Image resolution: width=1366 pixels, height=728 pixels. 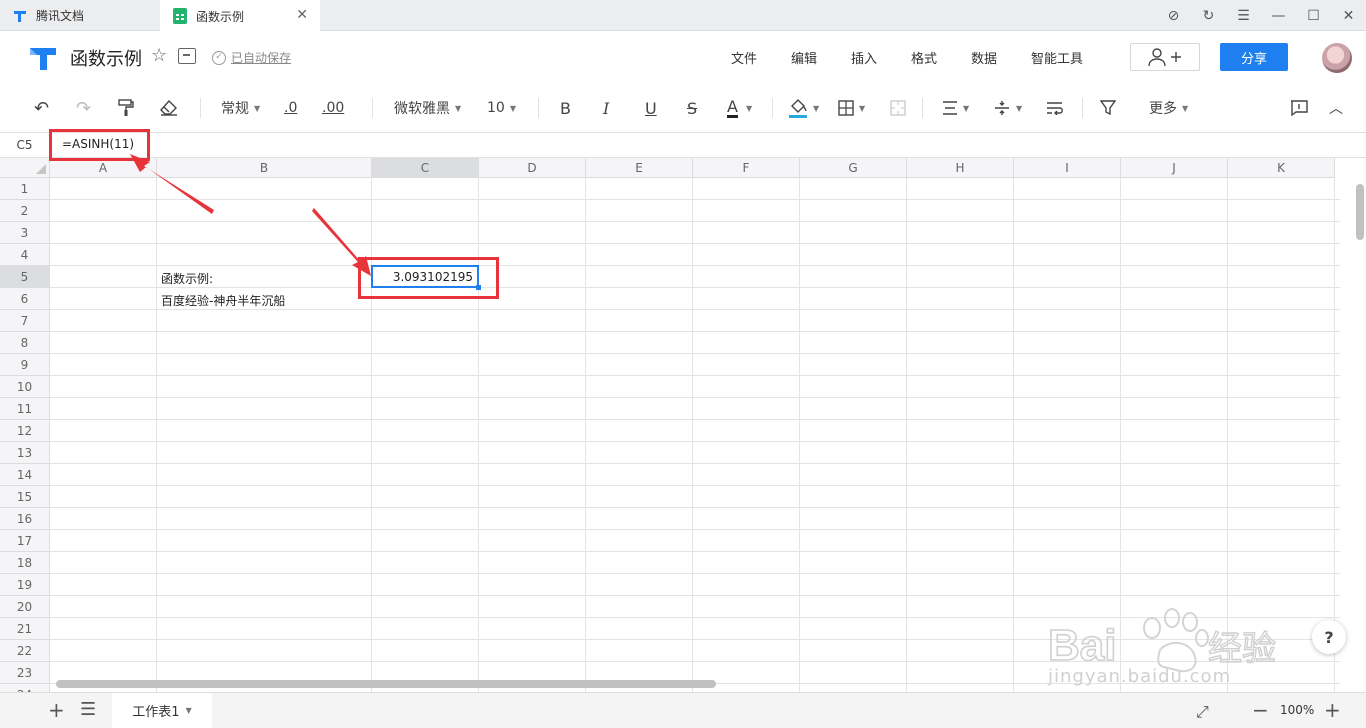 I want to click on filter-icon, so click(x=1108, y=108).